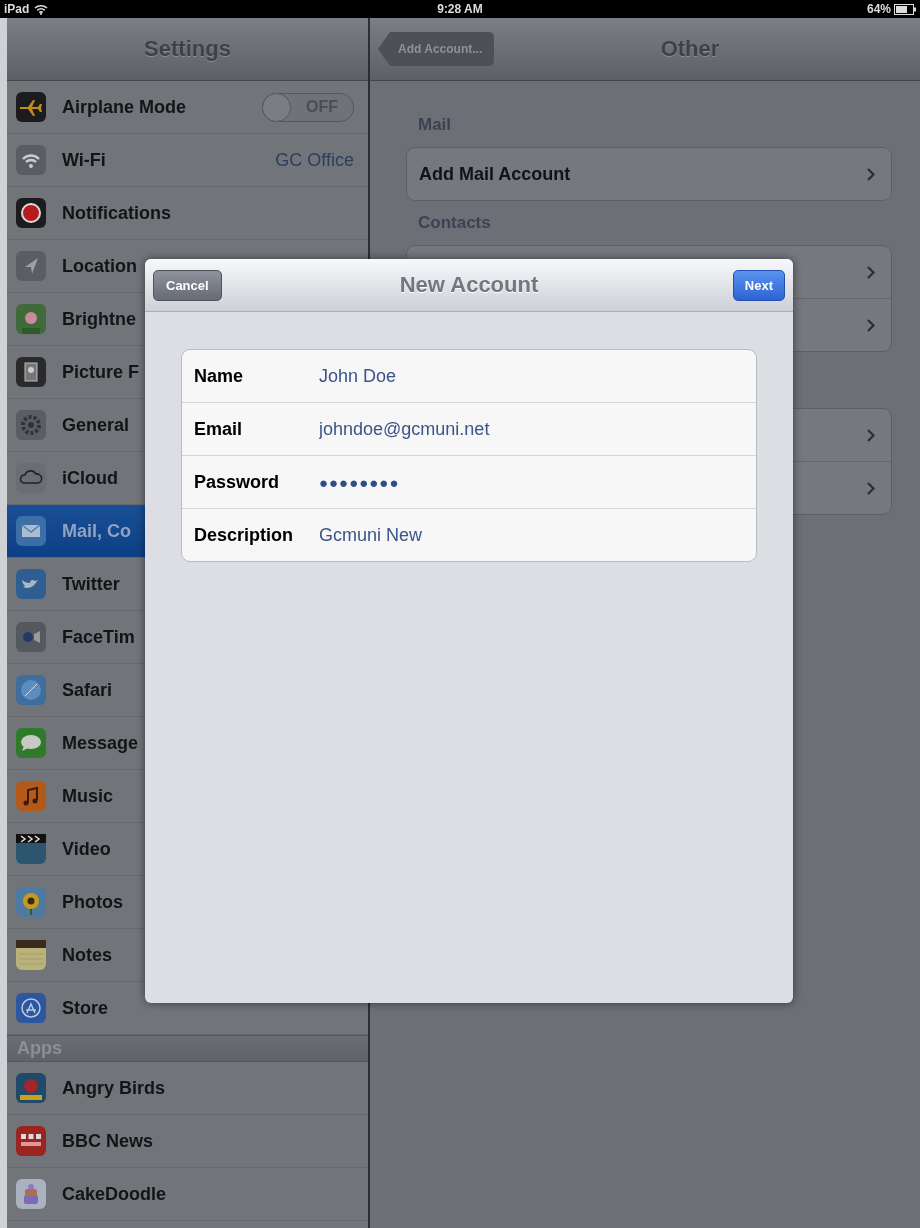  What do you see at coordinates (469, 284) in the screenshot?
I see `sheet-title: New Account` at bounding box center [469, 284].